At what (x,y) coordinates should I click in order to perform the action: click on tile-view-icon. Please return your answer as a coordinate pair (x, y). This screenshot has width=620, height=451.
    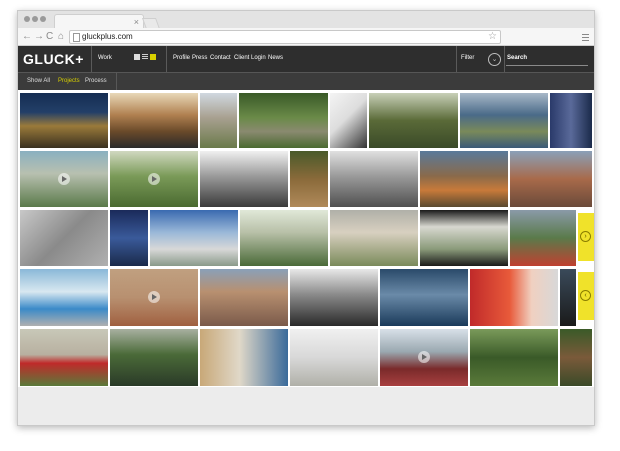
    Looking at the image, I should click on (153, 57).